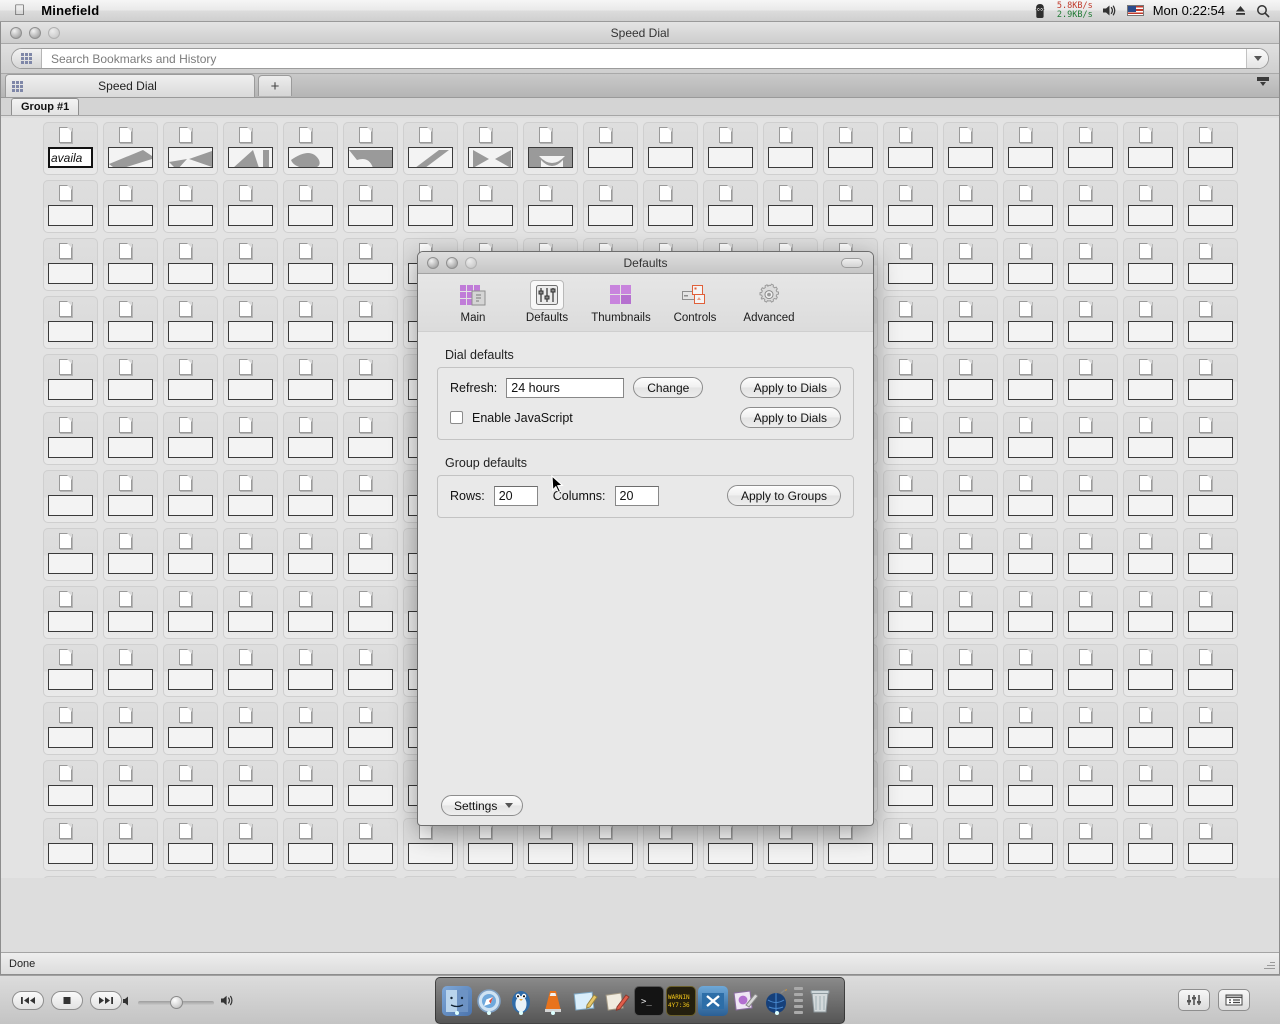  Describe the element at coordinates (1194, 1000) in the screenshot. I see `equalizer-icon` at that location.